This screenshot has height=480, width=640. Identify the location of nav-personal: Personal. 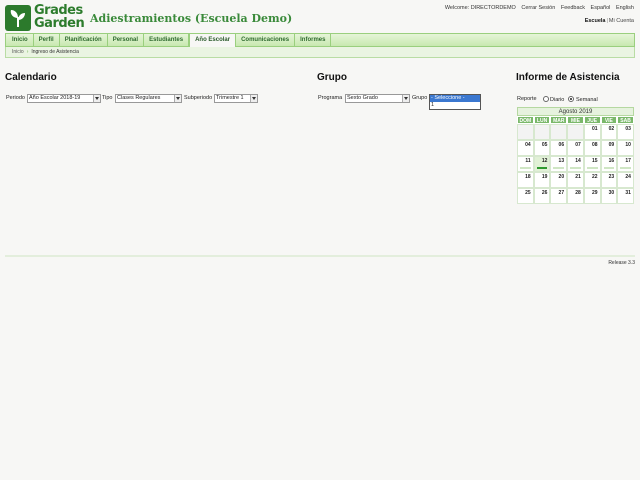
(126, 40).